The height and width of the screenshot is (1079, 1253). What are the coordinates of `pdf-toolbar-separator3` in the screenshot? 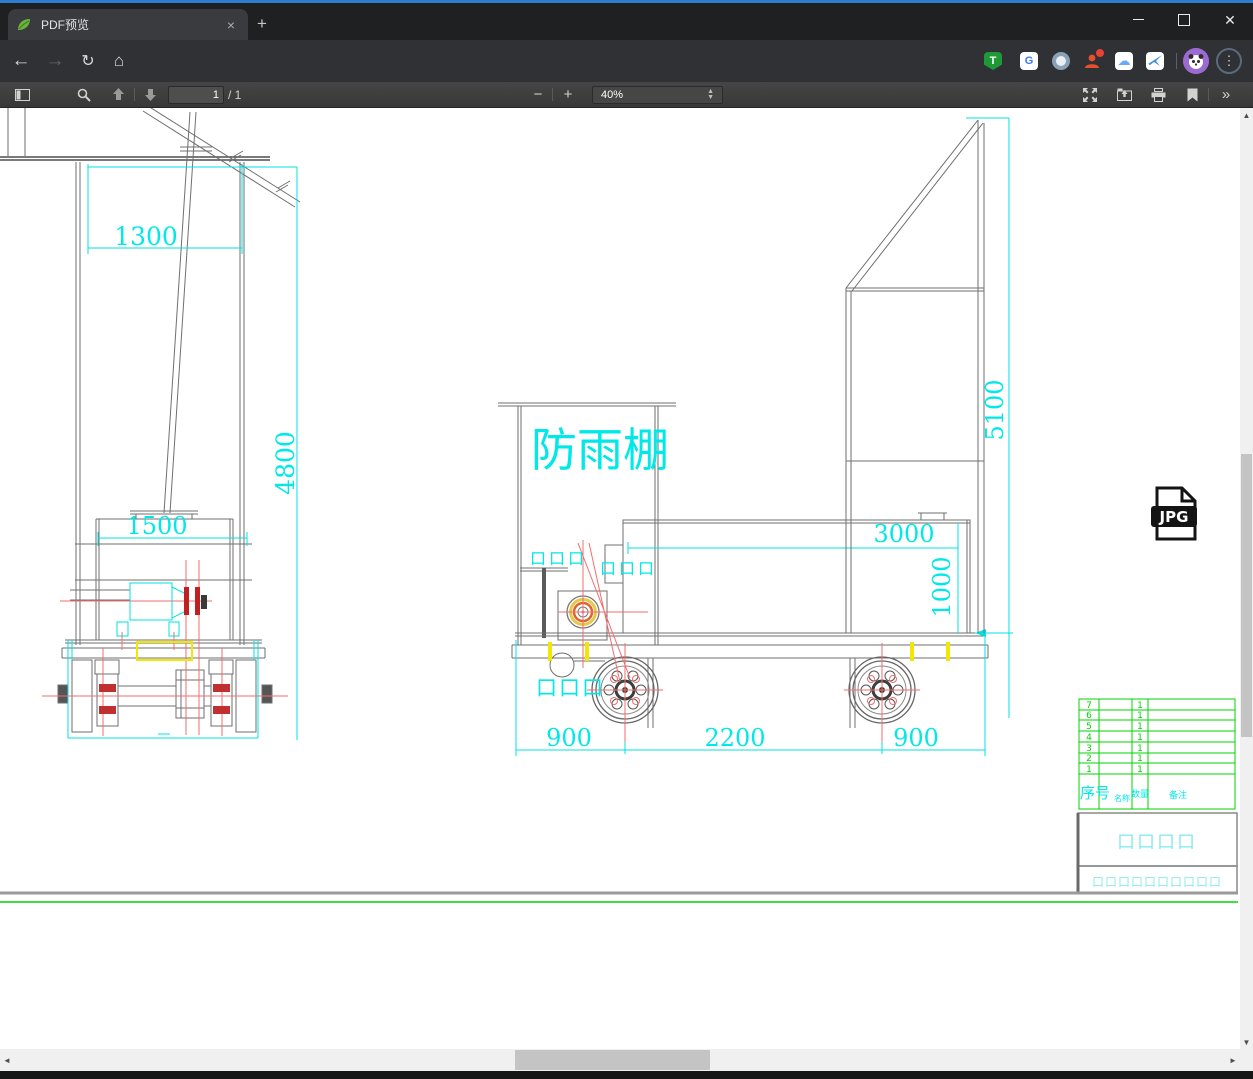 It's located at (1208, 94).